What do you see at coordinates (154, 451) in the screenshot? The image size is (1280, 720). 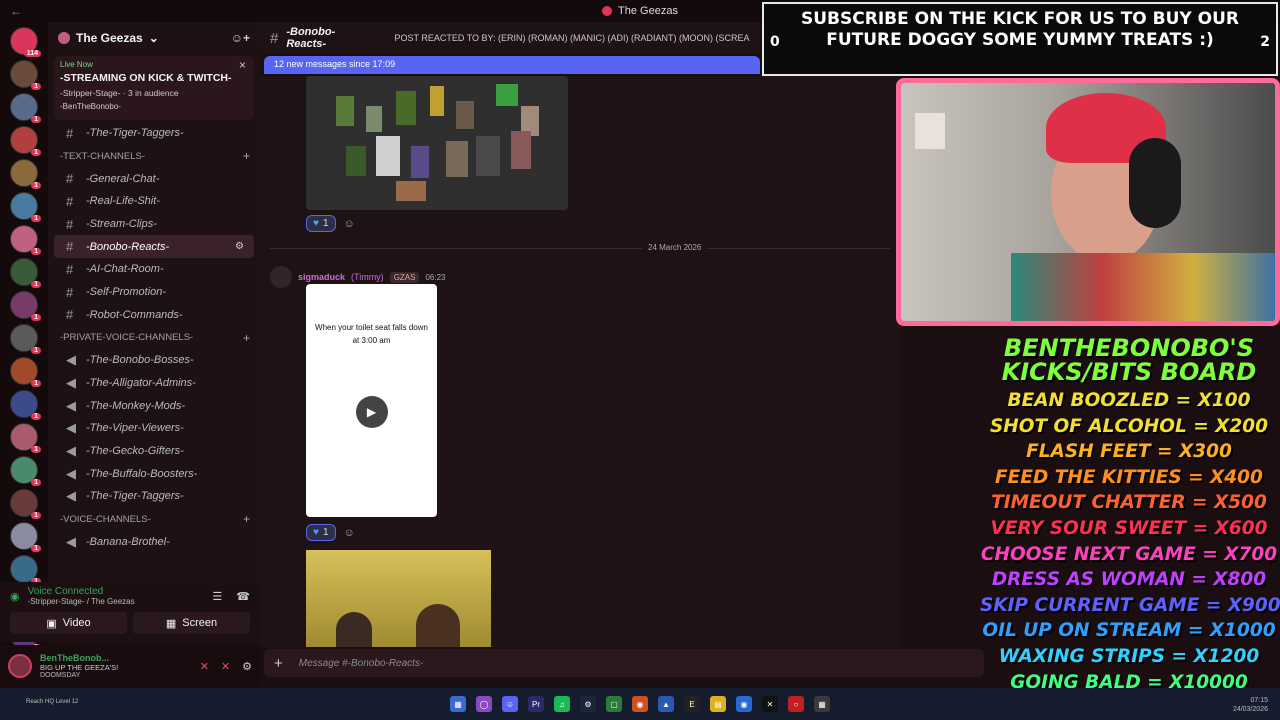 I see `channel-item: ◀ -The-Gecko-Gifters-` at bounding box center [154, 451].